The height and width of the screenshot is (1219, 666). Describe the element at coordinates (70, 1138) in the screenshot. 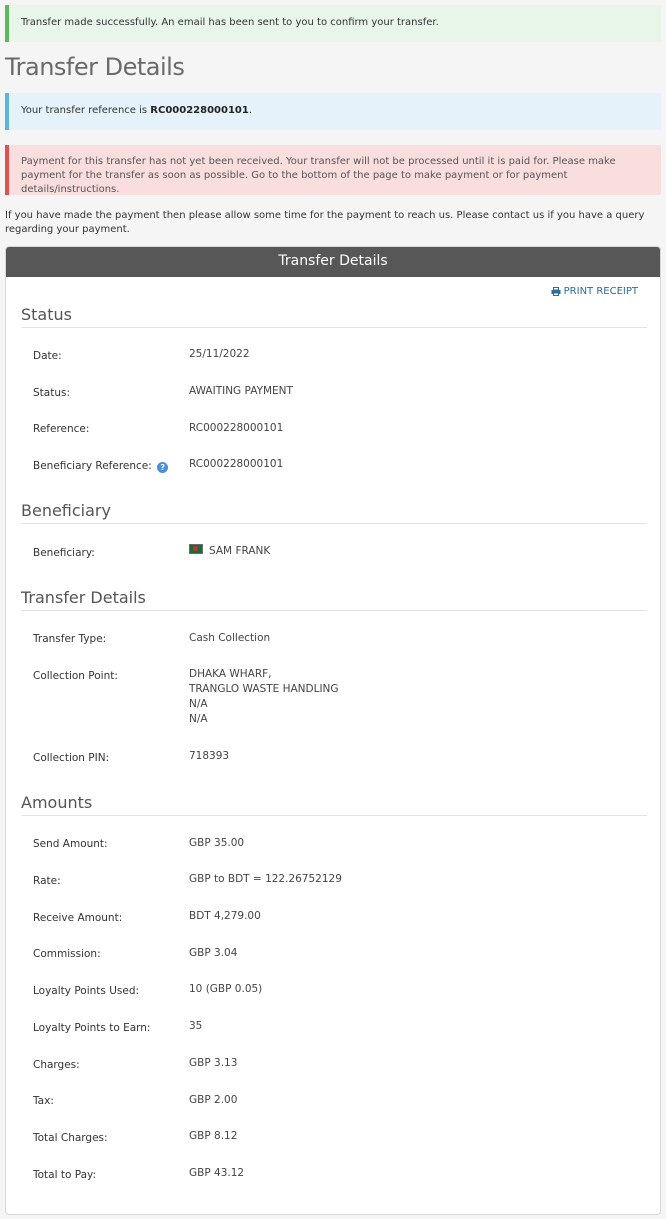

I see `amount-label: Total Charges:` at that location.